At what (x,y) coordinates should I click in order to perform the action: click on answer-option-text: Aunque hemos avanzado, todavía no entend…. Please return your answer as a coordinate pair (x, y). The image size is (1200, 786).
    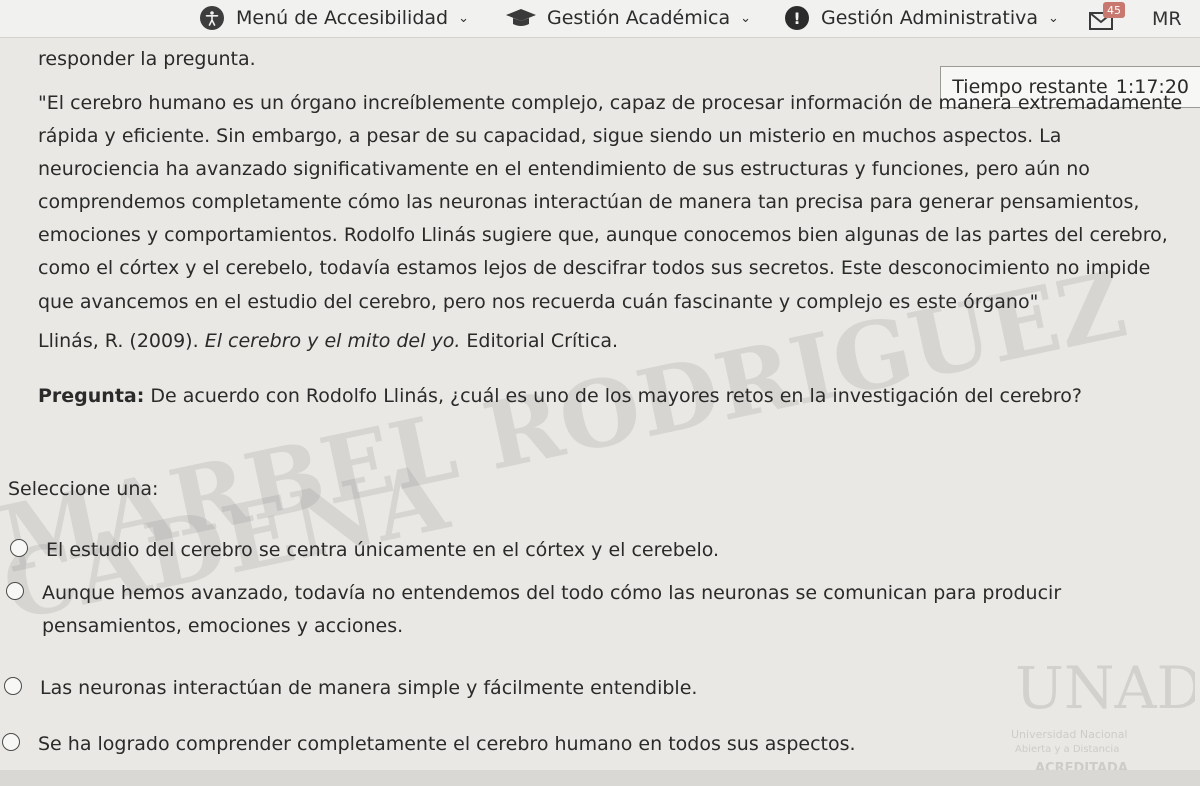
    Looking at the image, I should click on (552, 609).